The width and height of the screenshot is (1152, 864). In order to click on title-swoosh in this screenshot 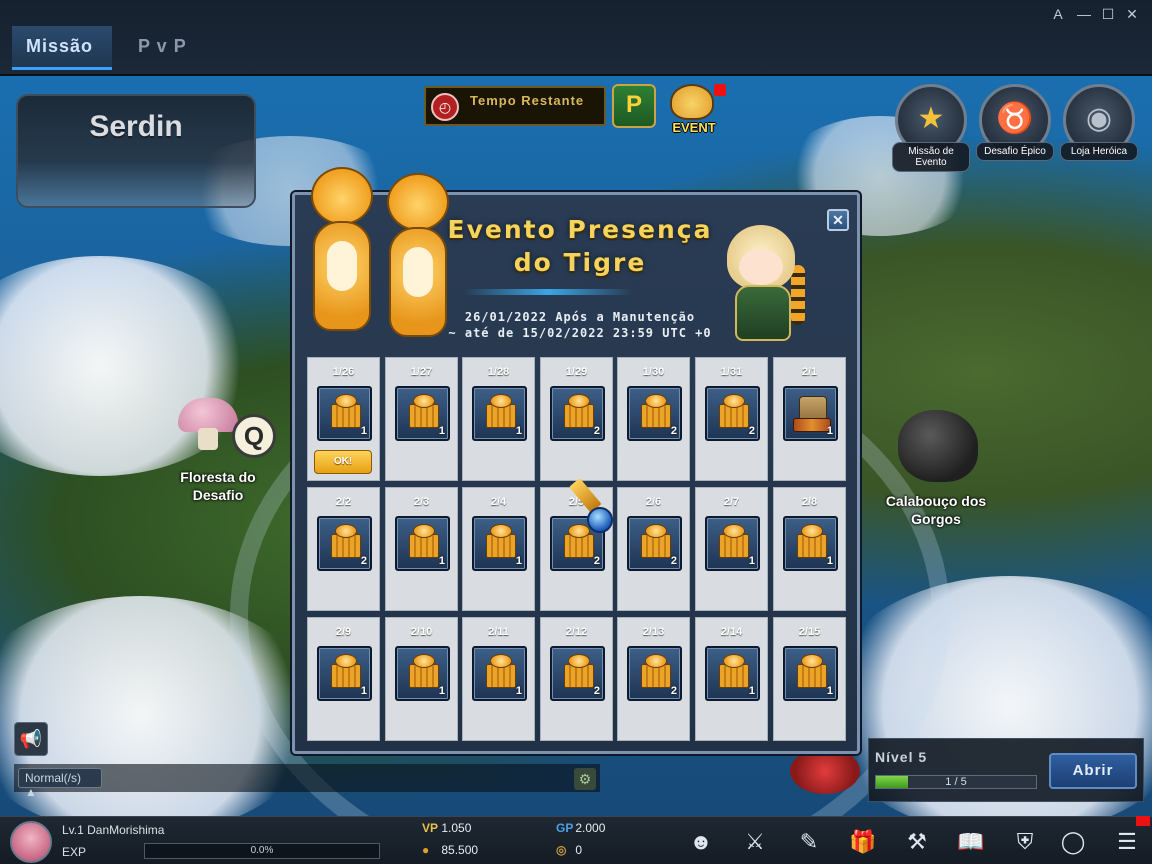, I will do `click(548, 292)`.